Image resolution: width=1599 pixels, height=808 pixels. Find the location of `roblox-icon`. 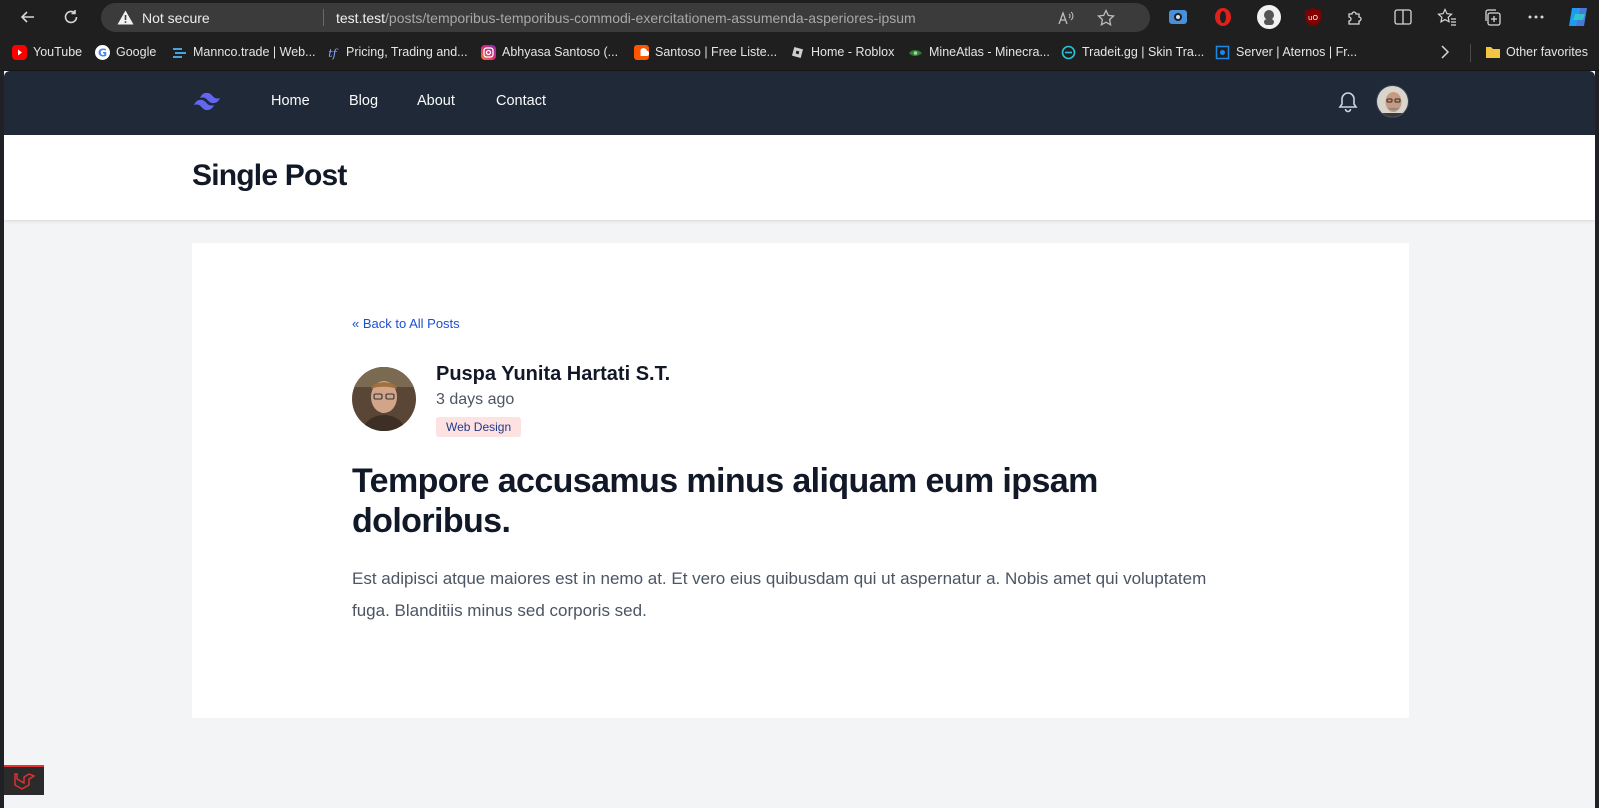

roblox-icon is located at coordinates (797, 52).